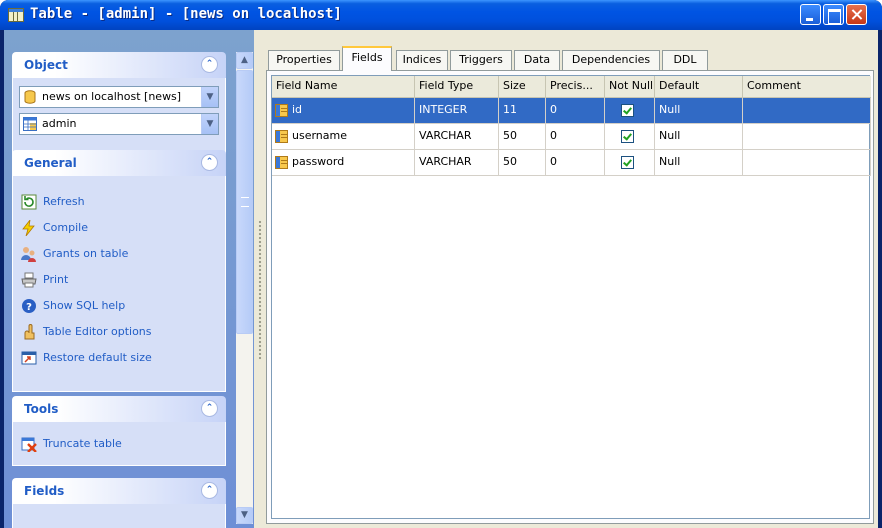  What do you see at coordinates (367, 58) in the screenshot?
I see `tab-fields: Fields` at bounding box center [367, 58].